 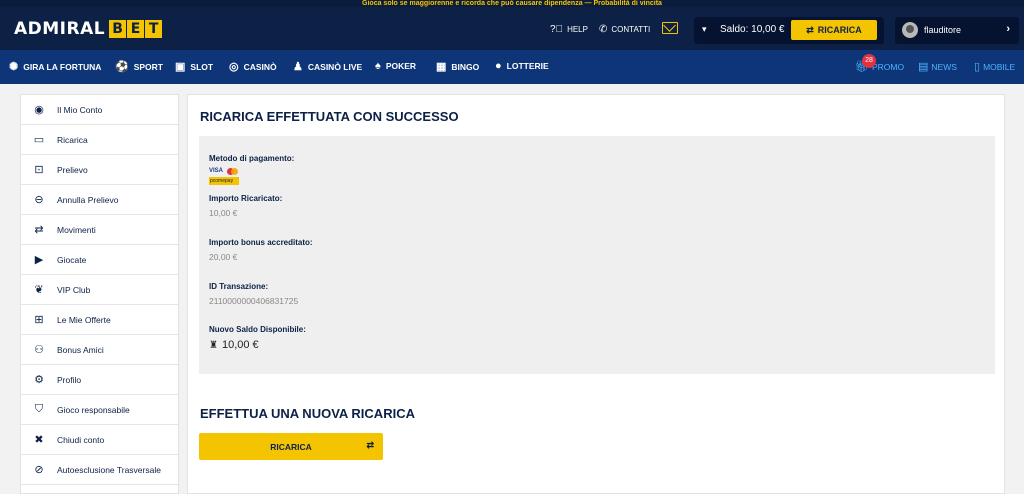 What do you see at coordinates (148, 66) in the screenshot?
I see `nav-label: SPORT` at bounding box center [148, 66].